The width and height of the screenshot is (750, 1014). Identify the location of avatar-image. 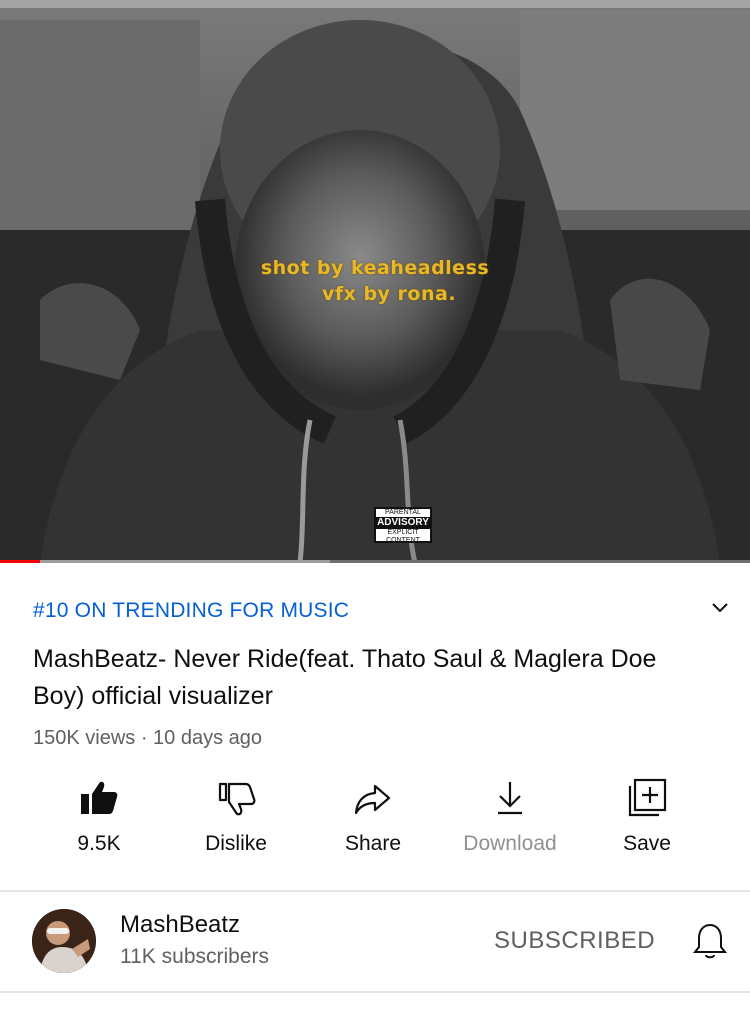
(64, 941).